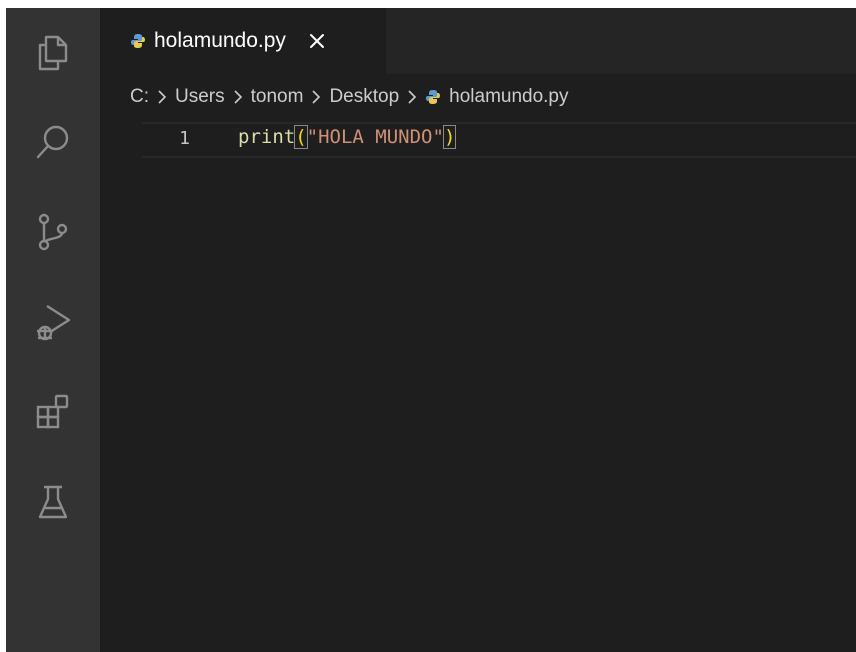 The image size is (856, 652). I want to click on search-icon, so click(52, 142).